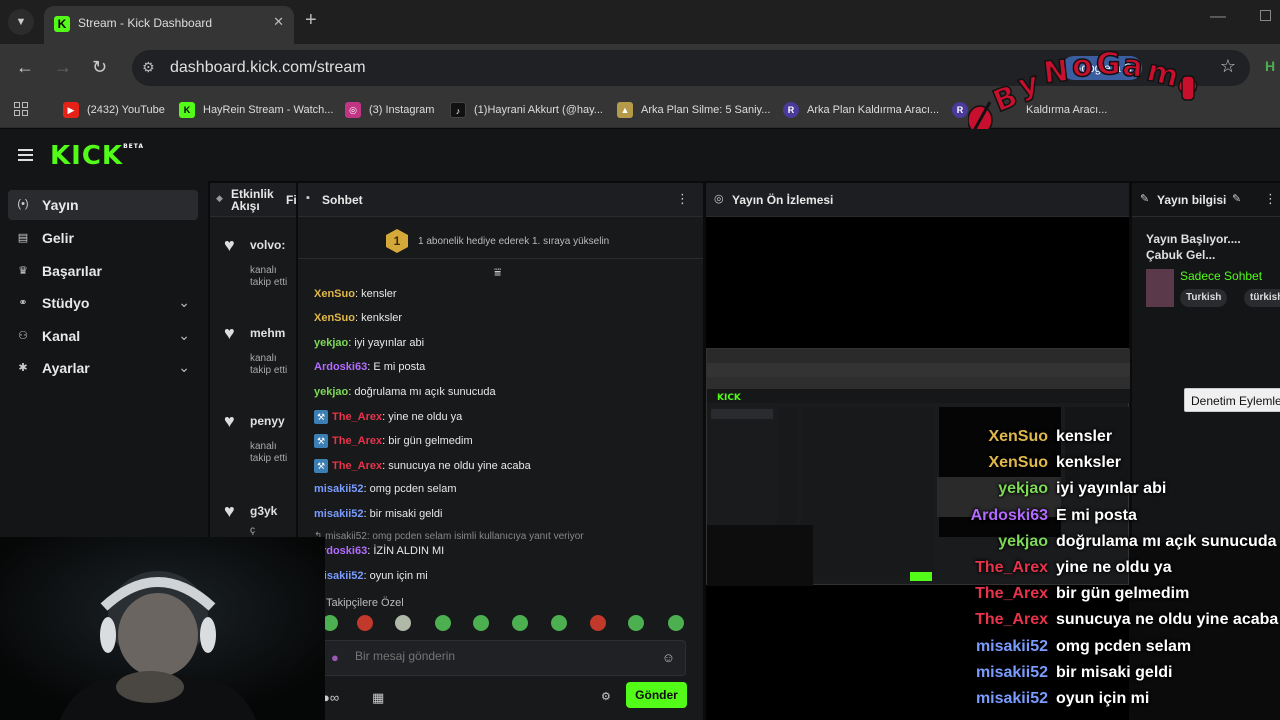  What do you see at coordinates (378, 698) in the screenshot?
I see `store-icon: ▦` at bounding box center [378, 698].